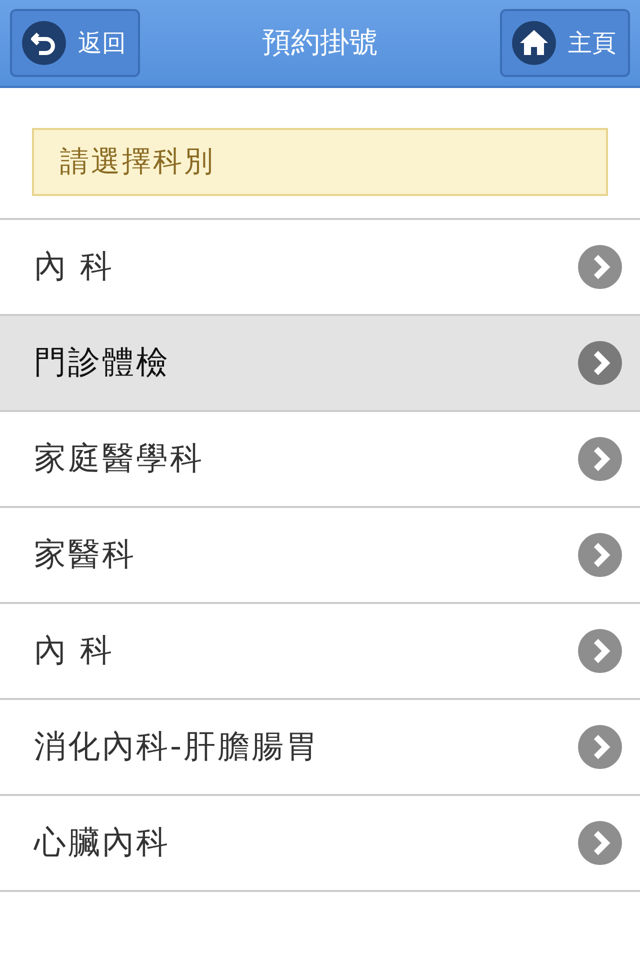 This screenshot has height=960, width=640. What do you see at coordinates (85, 554) in the screenshot?
I see `department-label: 家醫科` at bounding box center [85, 554].